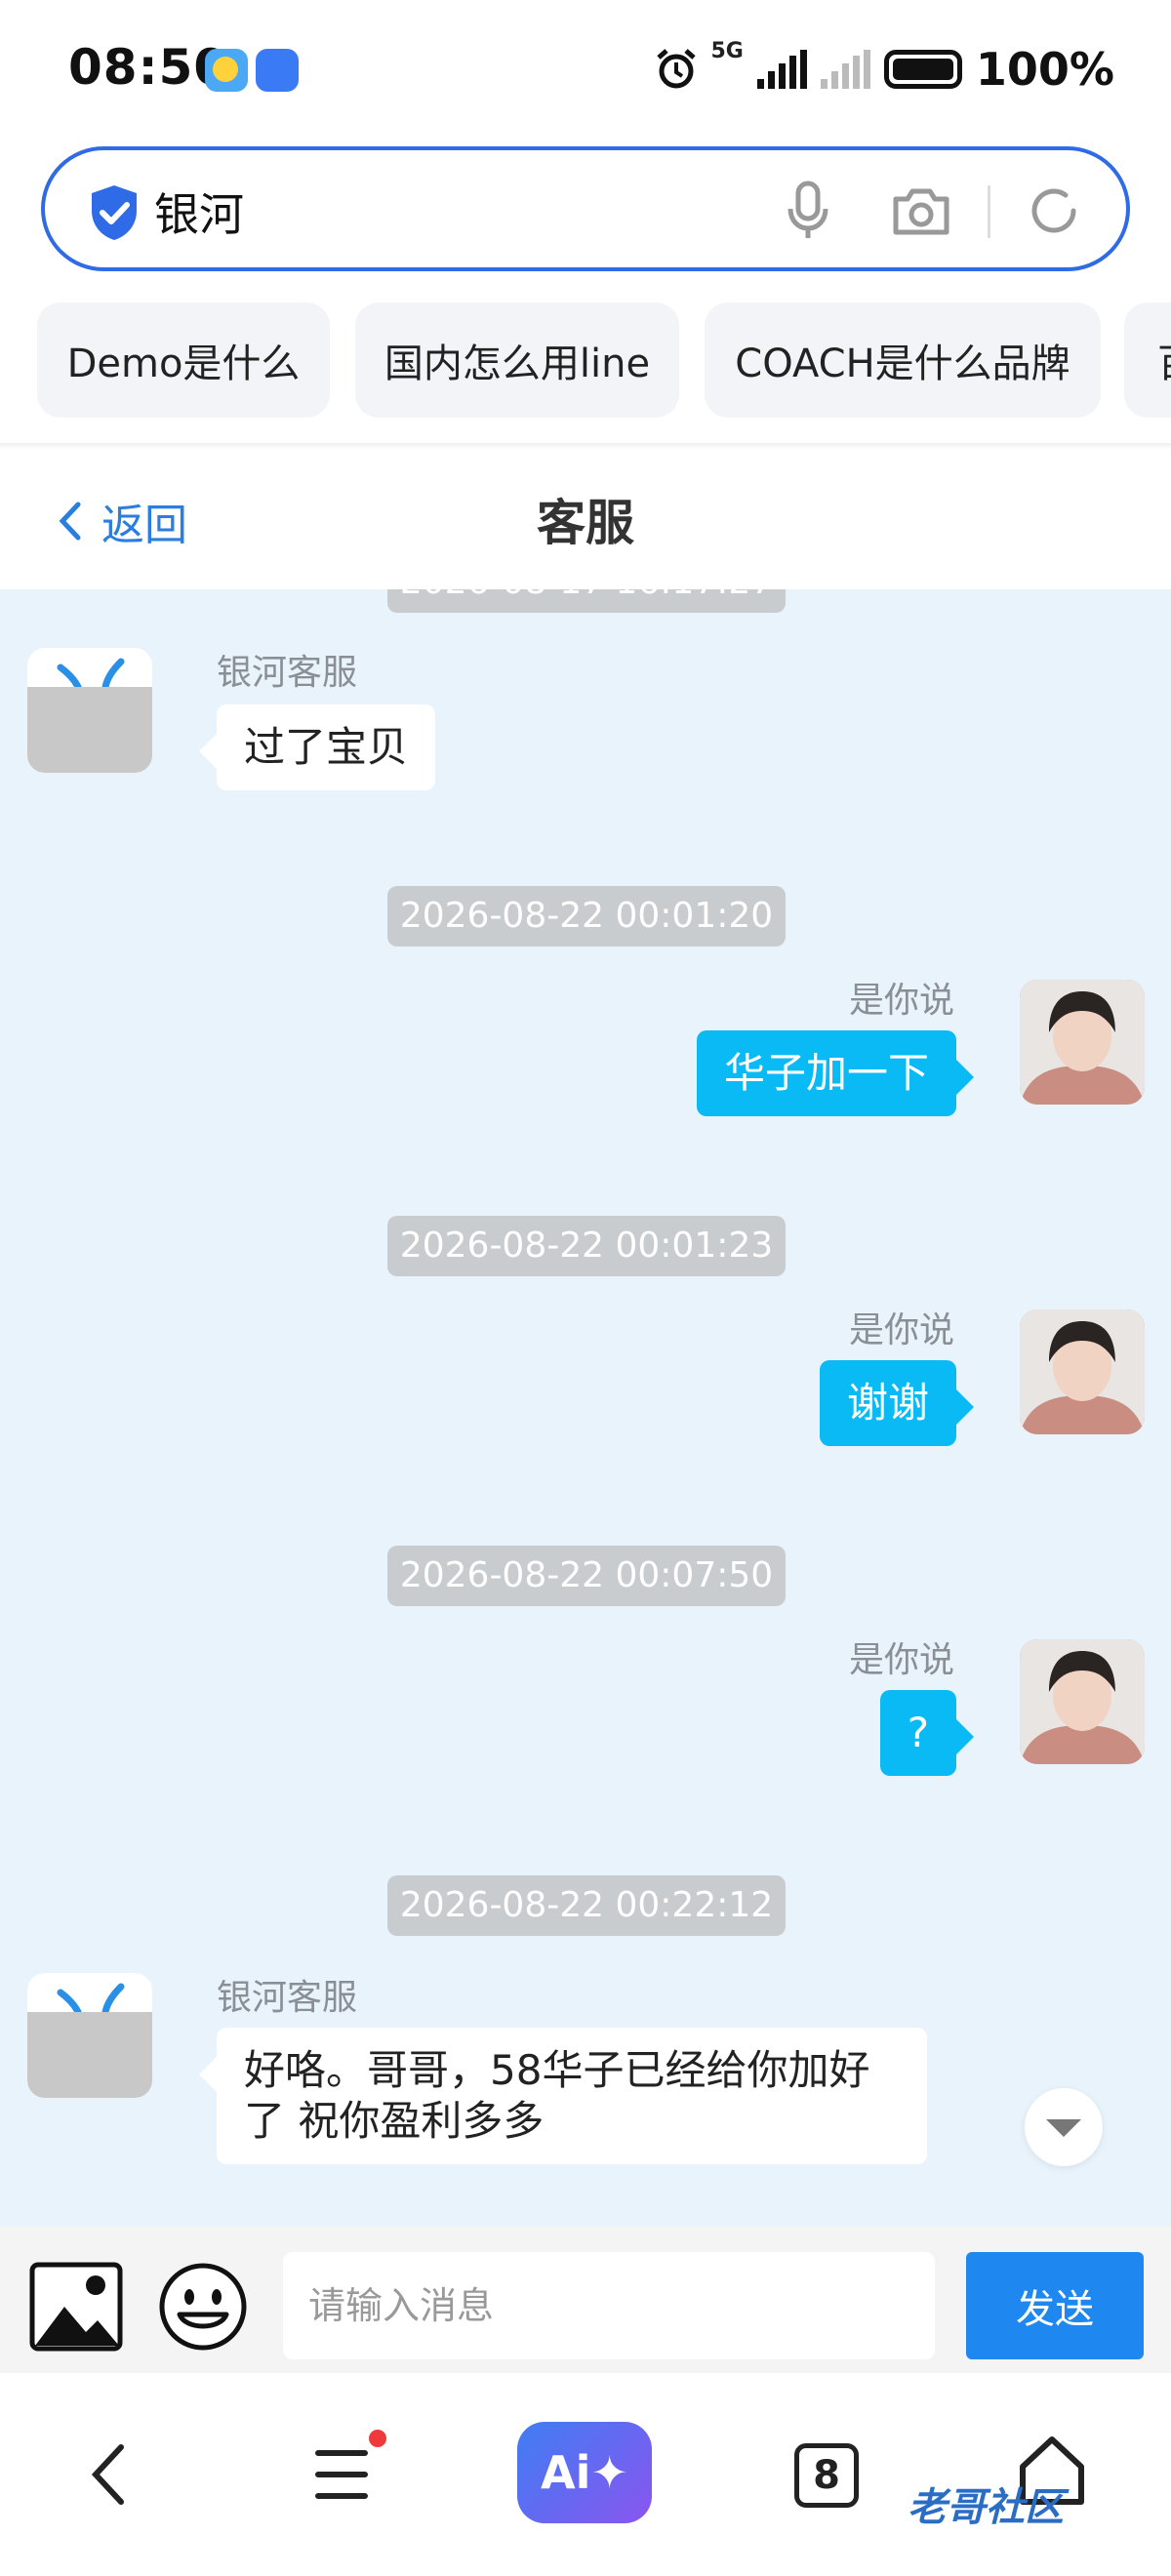  Describe the element at coordinates (921, 210) in the screenshot. I see `camera-icon` at that location.